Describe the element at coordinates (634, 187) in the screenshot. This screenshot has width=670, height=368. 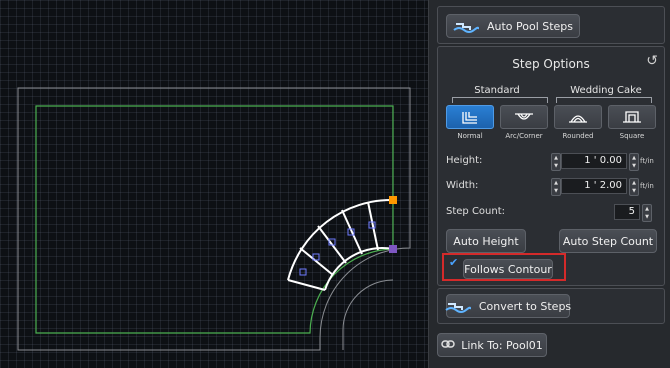
I see `width-spin-right: ▲ ▼` at that location.